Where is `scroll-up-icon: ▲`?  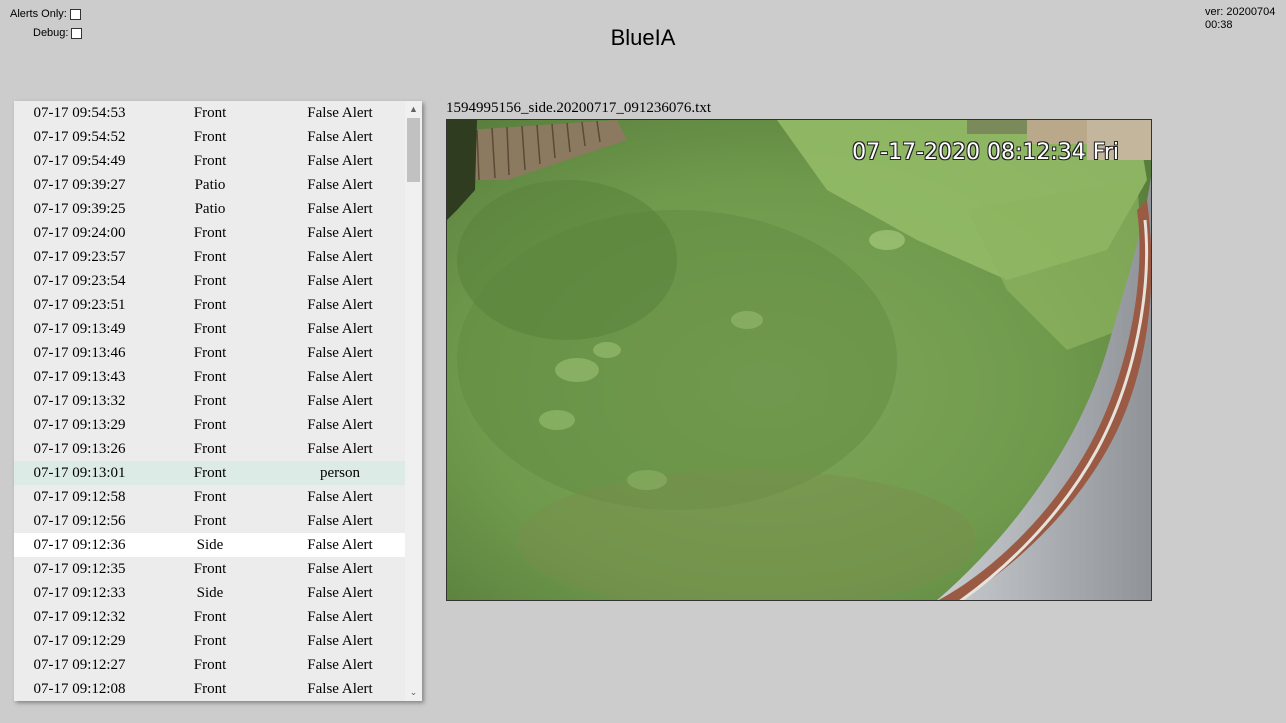 scroll-up-icon: ▲ is located at coordinates (413, 109).